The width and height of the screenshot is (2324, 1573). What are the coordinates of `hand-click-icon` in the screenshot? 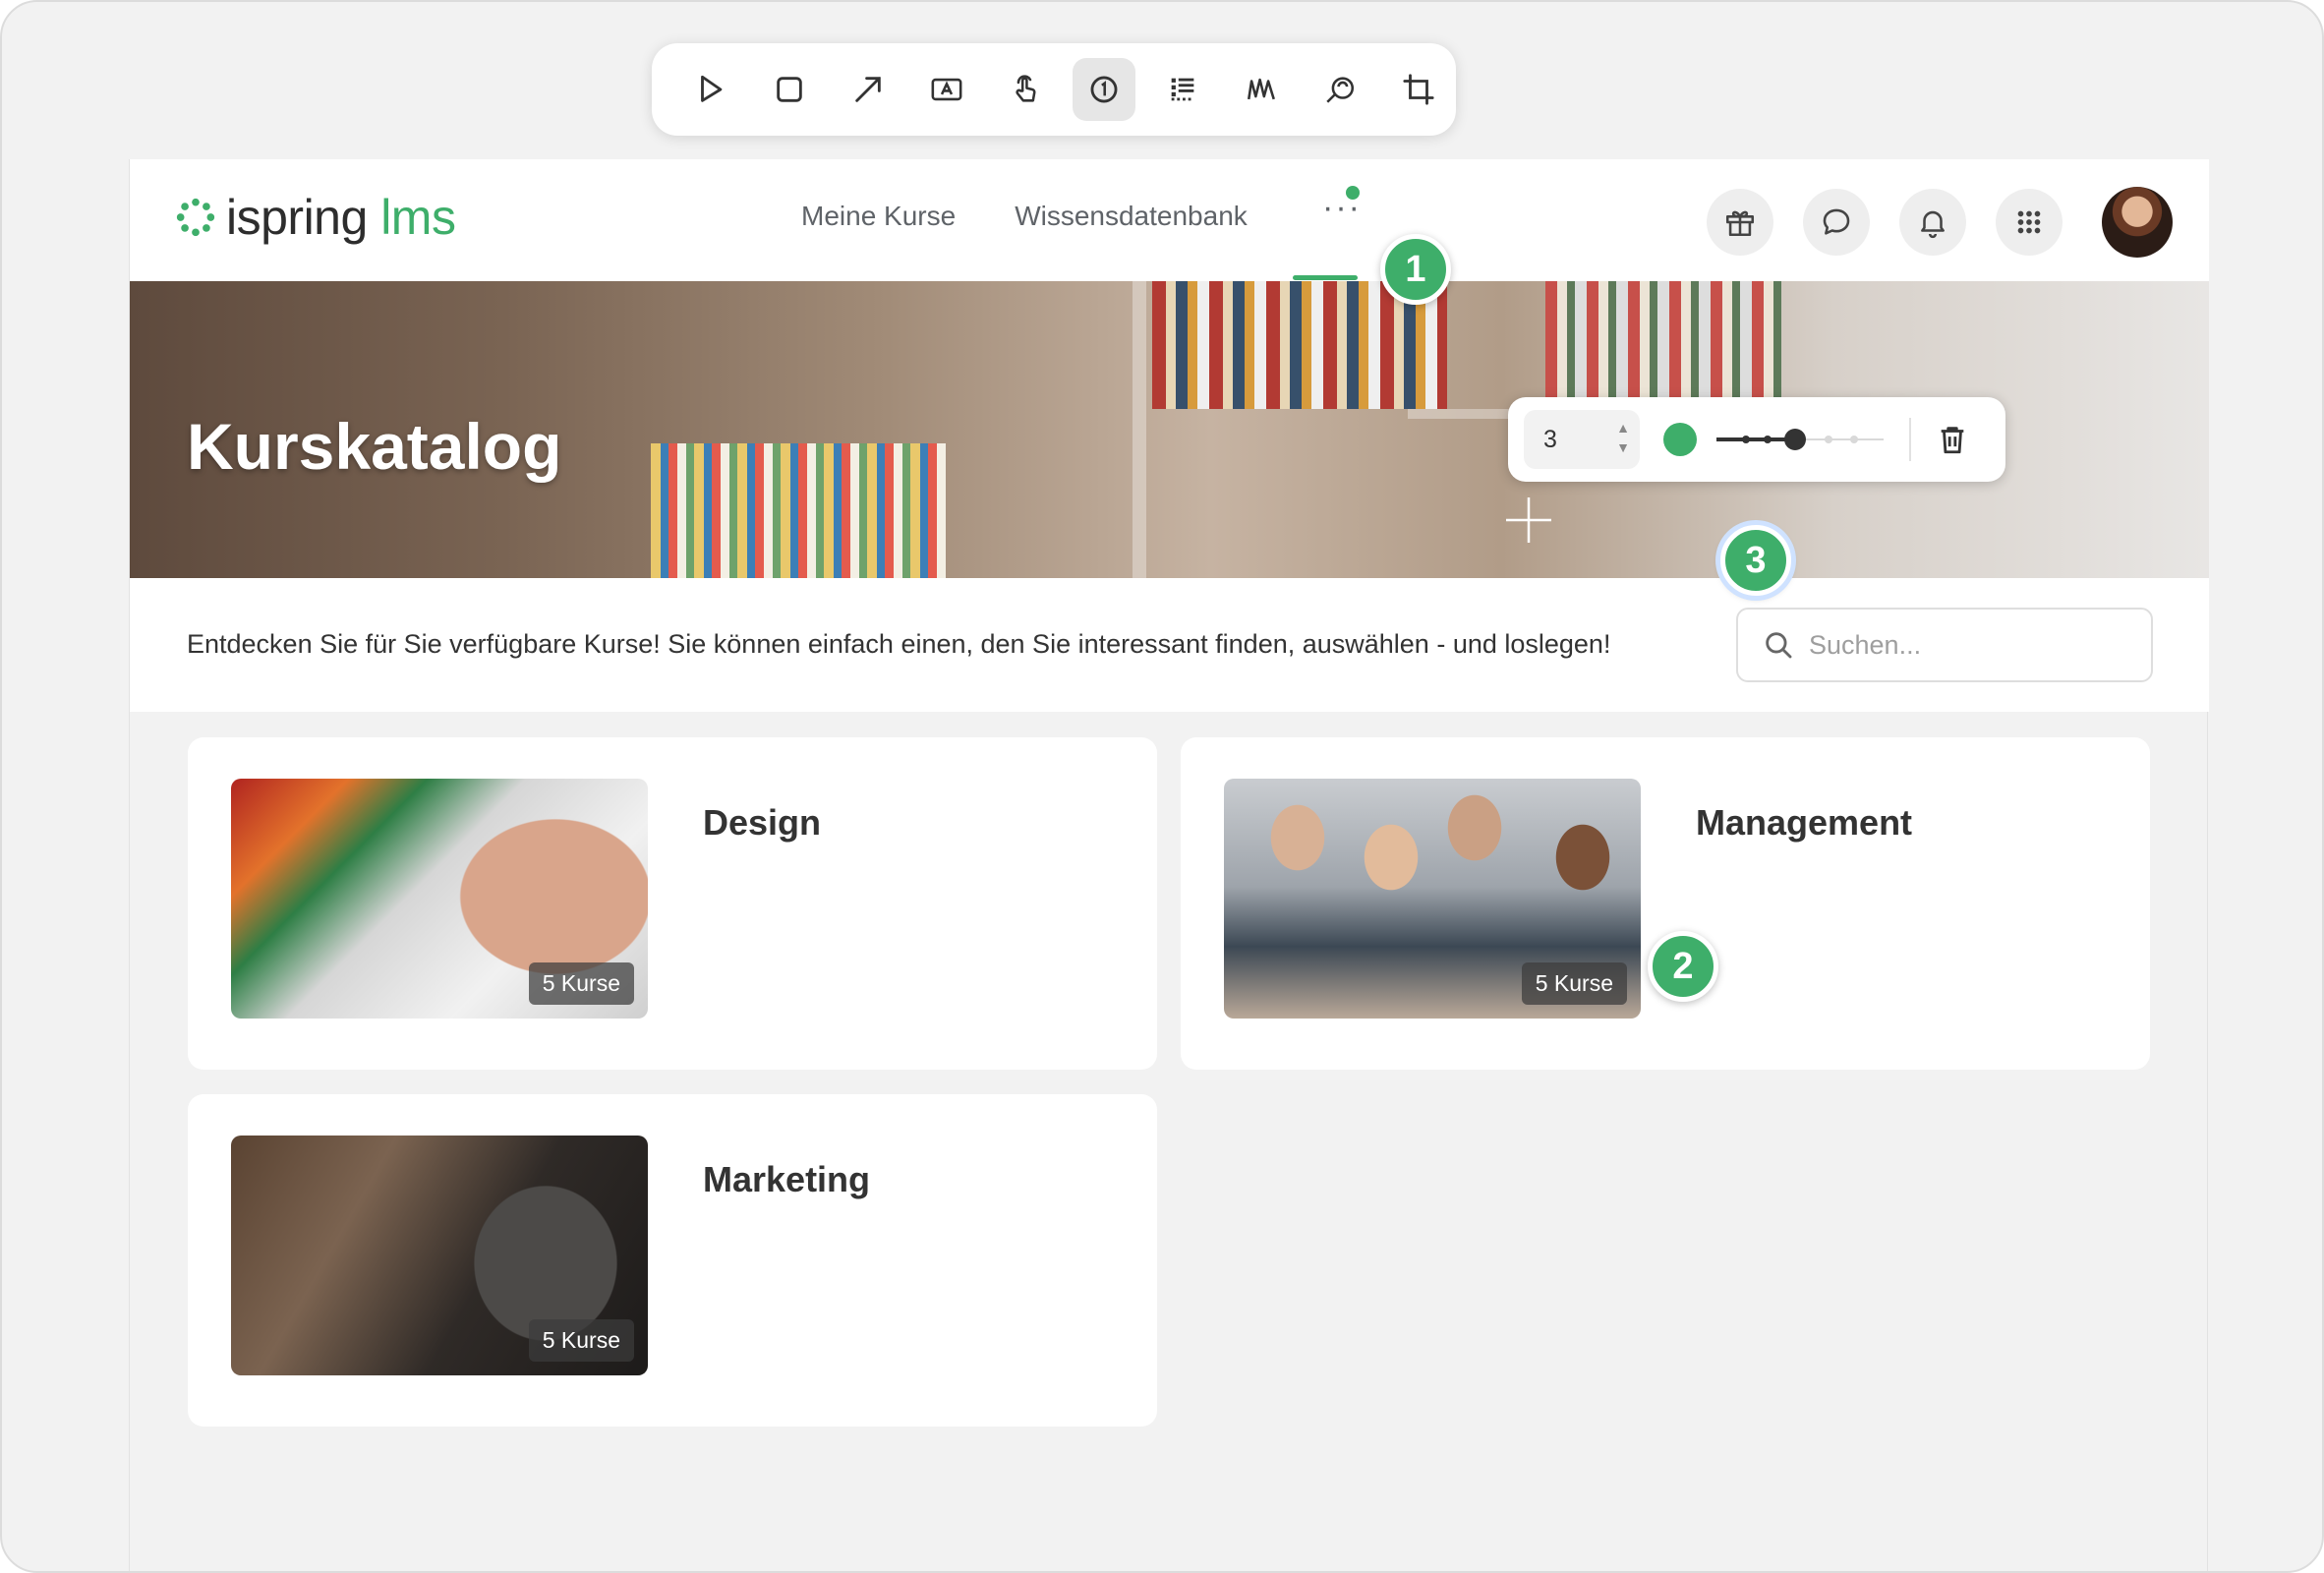 It's located at (1026, 88).